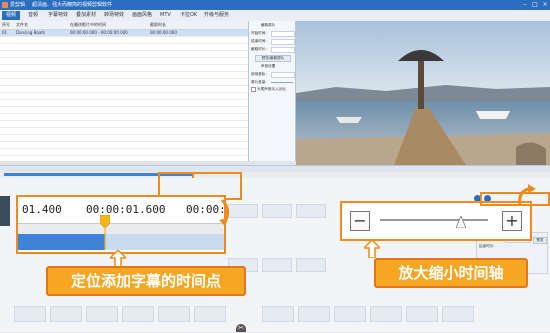 The width and height of the screenshot is (550, 333). Describe the element at coordinates (275, 5) in the screenshot. I see `title-bar: 爱剪辑 超清画、强大而精简的视频剪辑软件 – □ ×` at that location.